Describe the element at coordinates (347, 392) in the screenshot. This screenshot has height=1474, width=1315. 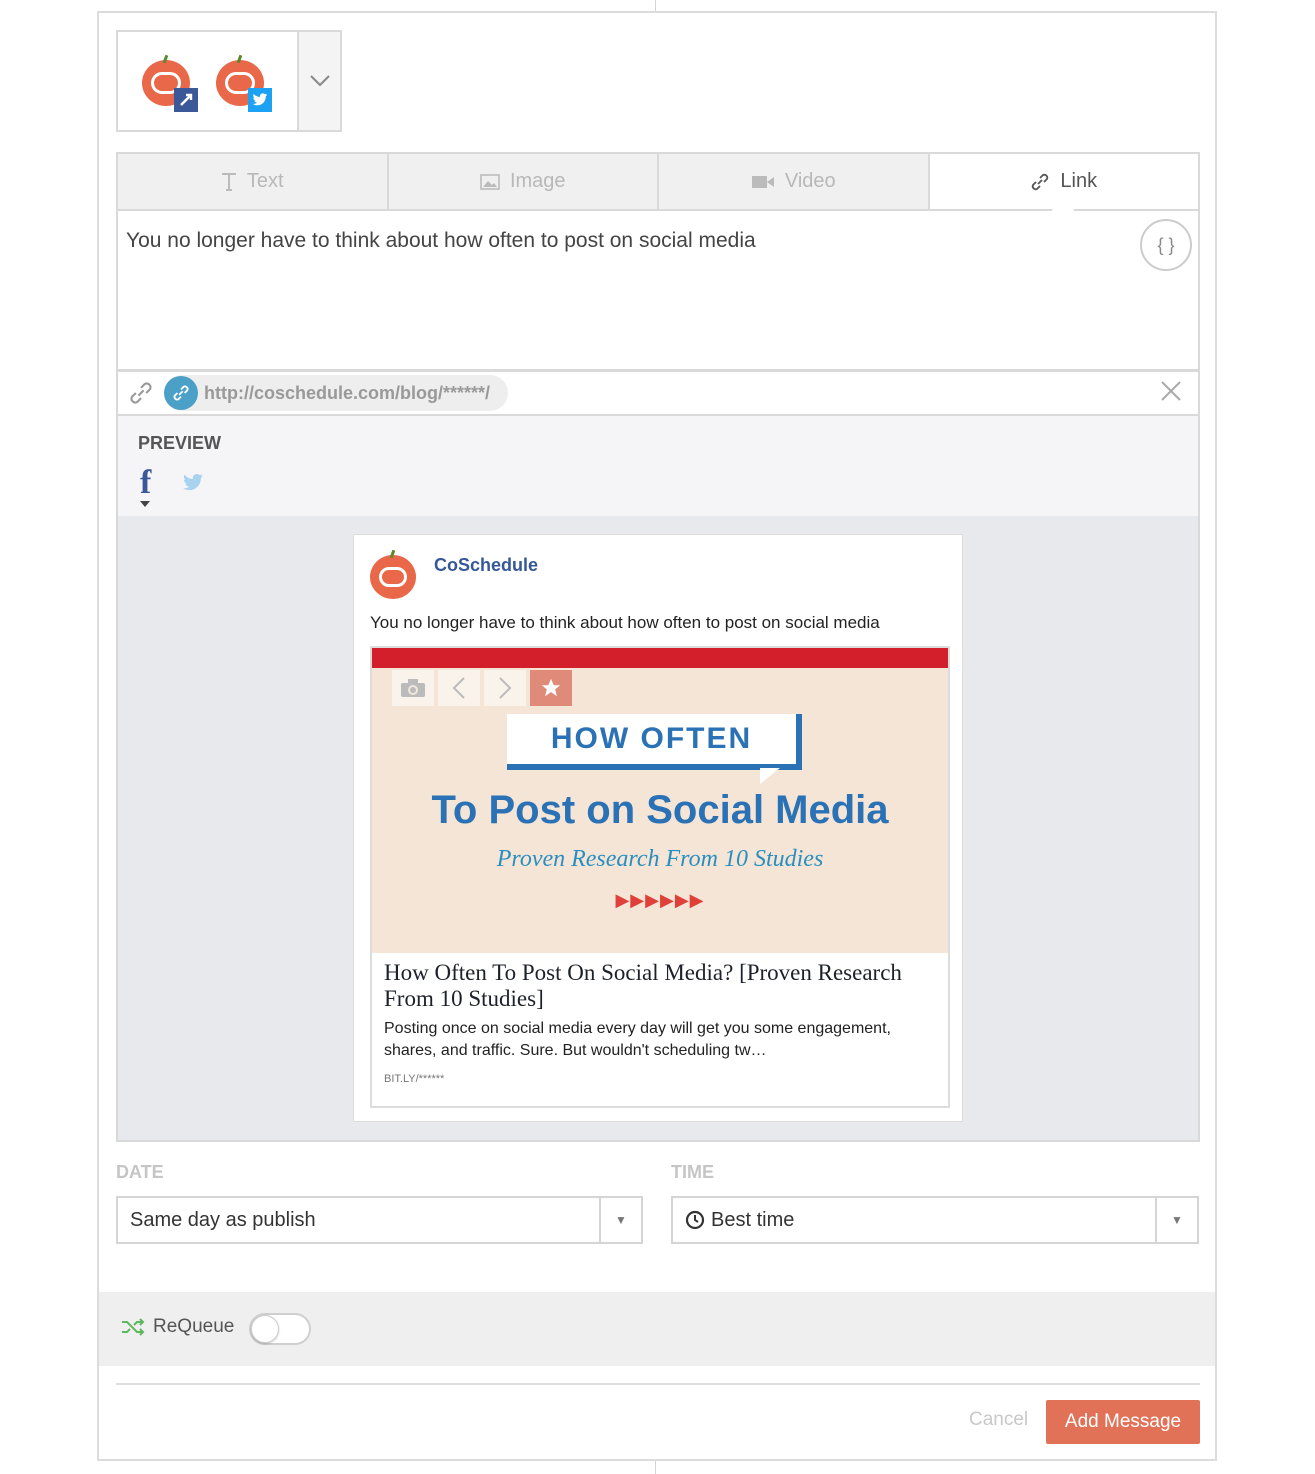
I see `url-text: http://coschedule.com/blog/******/` at that location.